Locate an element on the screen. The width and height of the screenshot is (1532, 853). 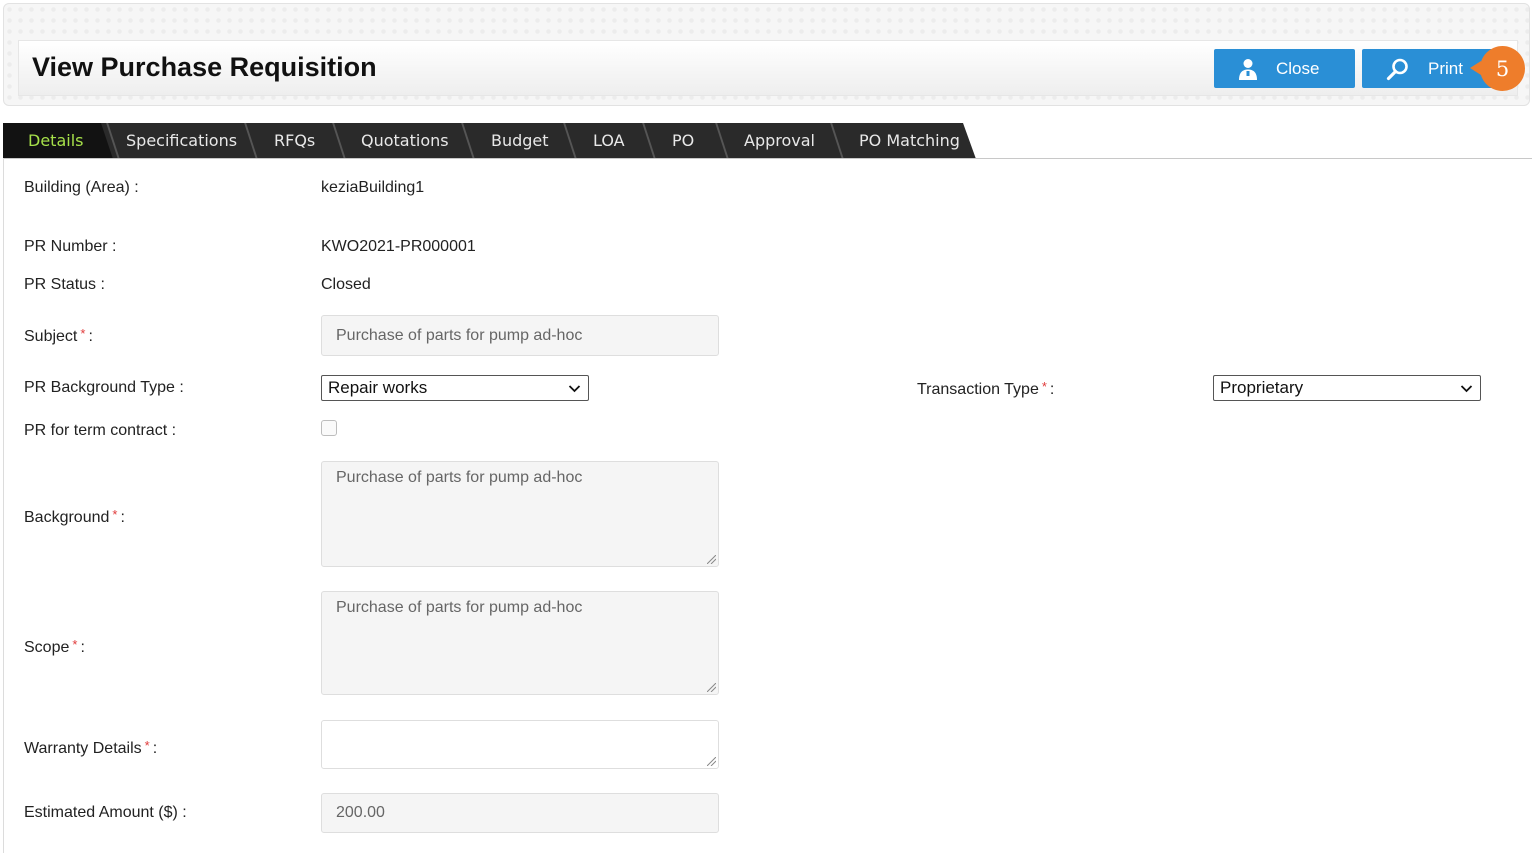
content-left-border is located at coordinates (3, 505).